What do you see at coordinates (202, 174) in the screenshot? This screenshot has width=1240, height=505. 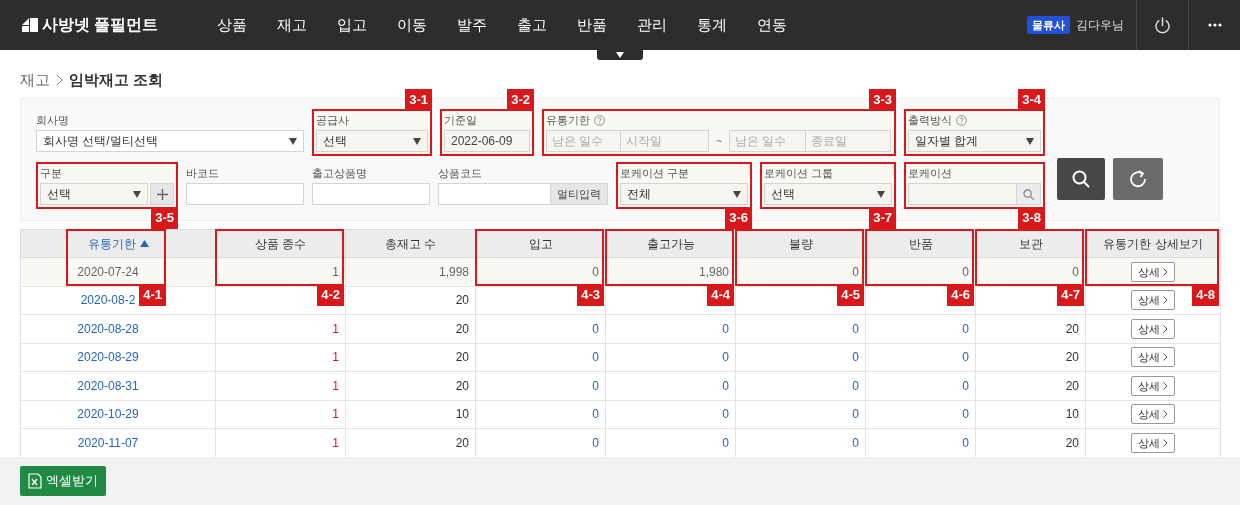 I see `field-label: 바코드` at bounding box center [202, 174].